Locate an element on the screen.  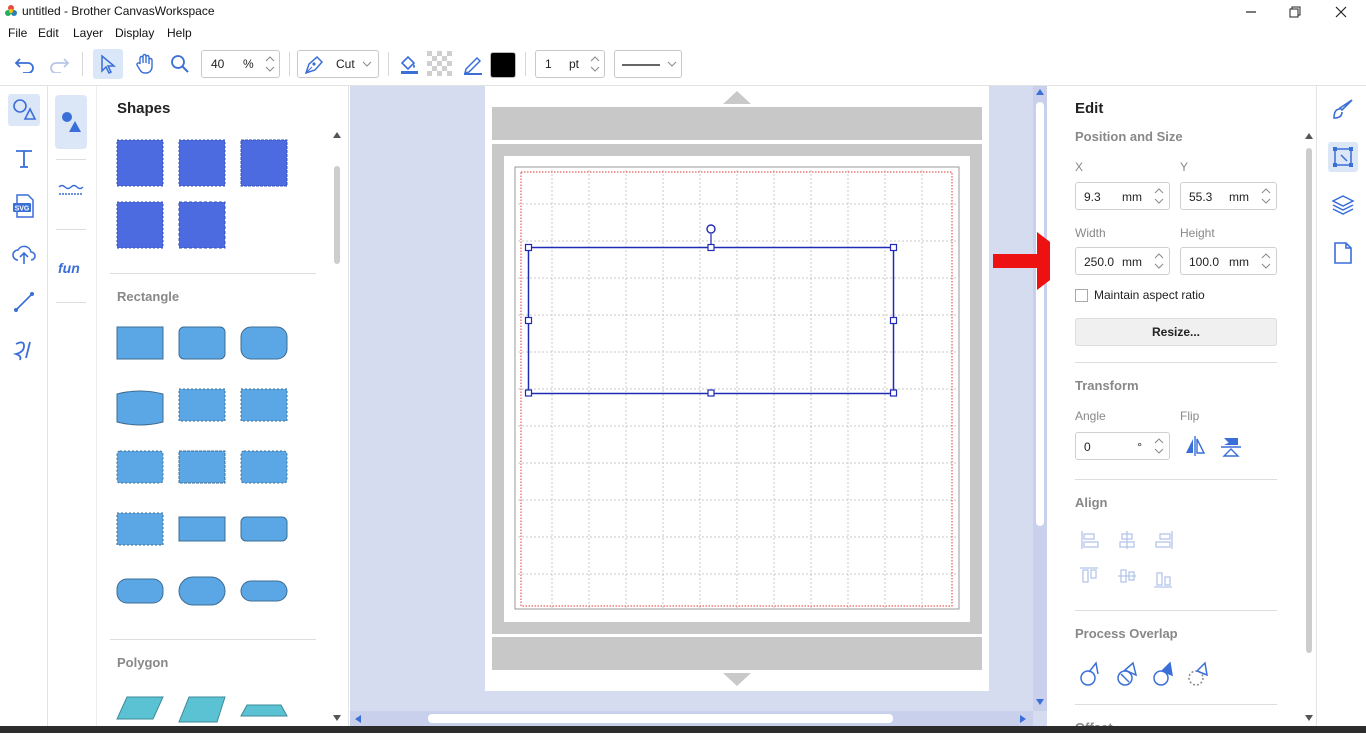
canvas-hscroll-thumb is located at coordinates (660, 718).